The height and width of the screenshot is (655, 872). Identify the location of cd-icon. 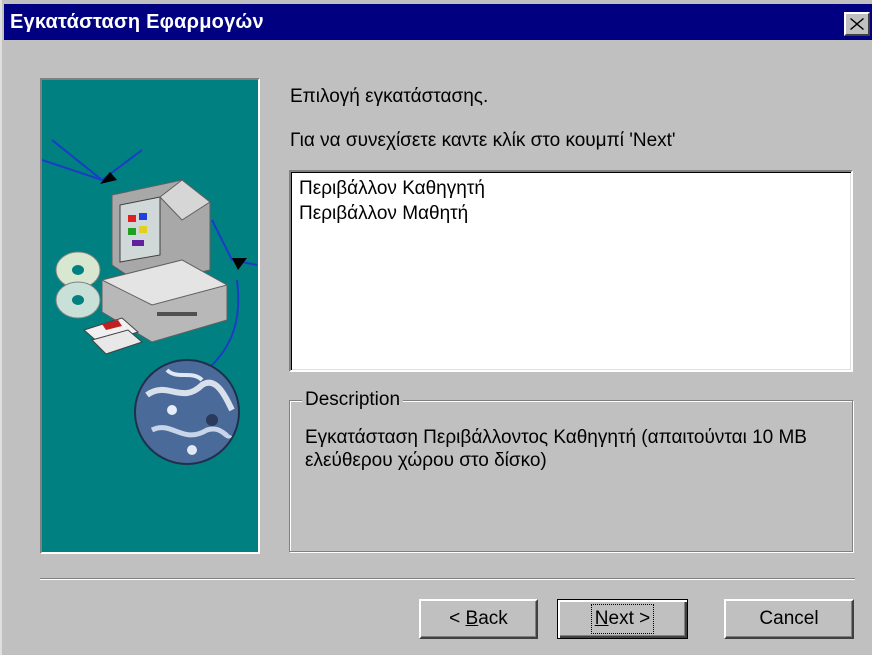
(78, 285).